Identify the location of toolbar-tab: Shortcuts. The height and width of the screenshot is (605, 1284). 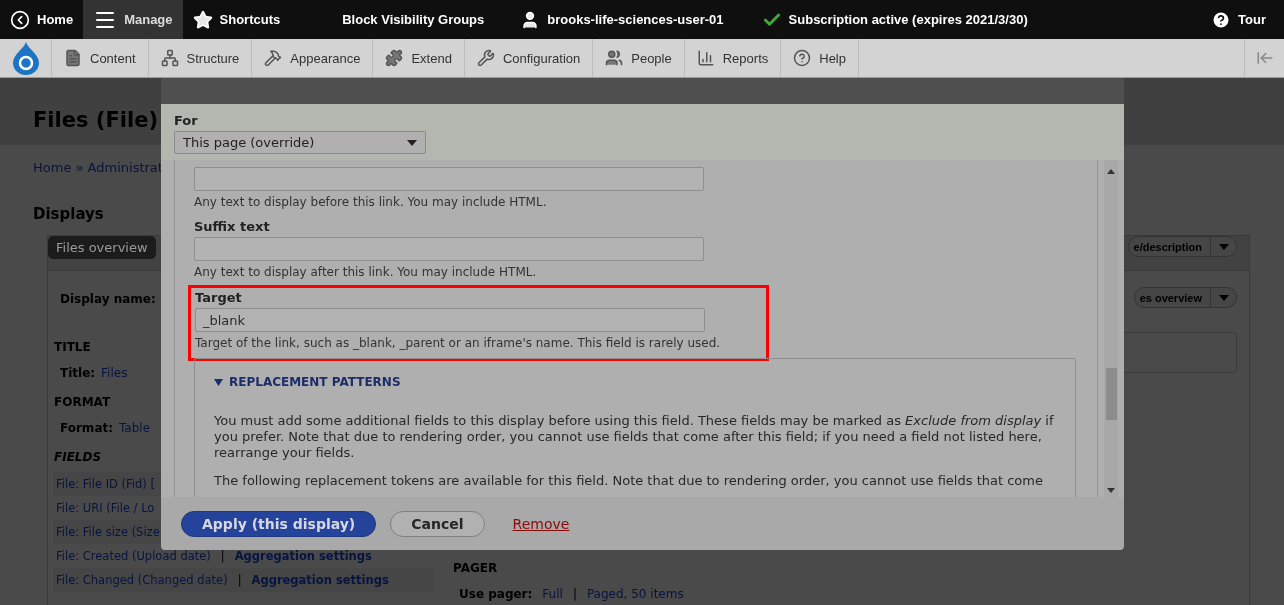
(236, 19).